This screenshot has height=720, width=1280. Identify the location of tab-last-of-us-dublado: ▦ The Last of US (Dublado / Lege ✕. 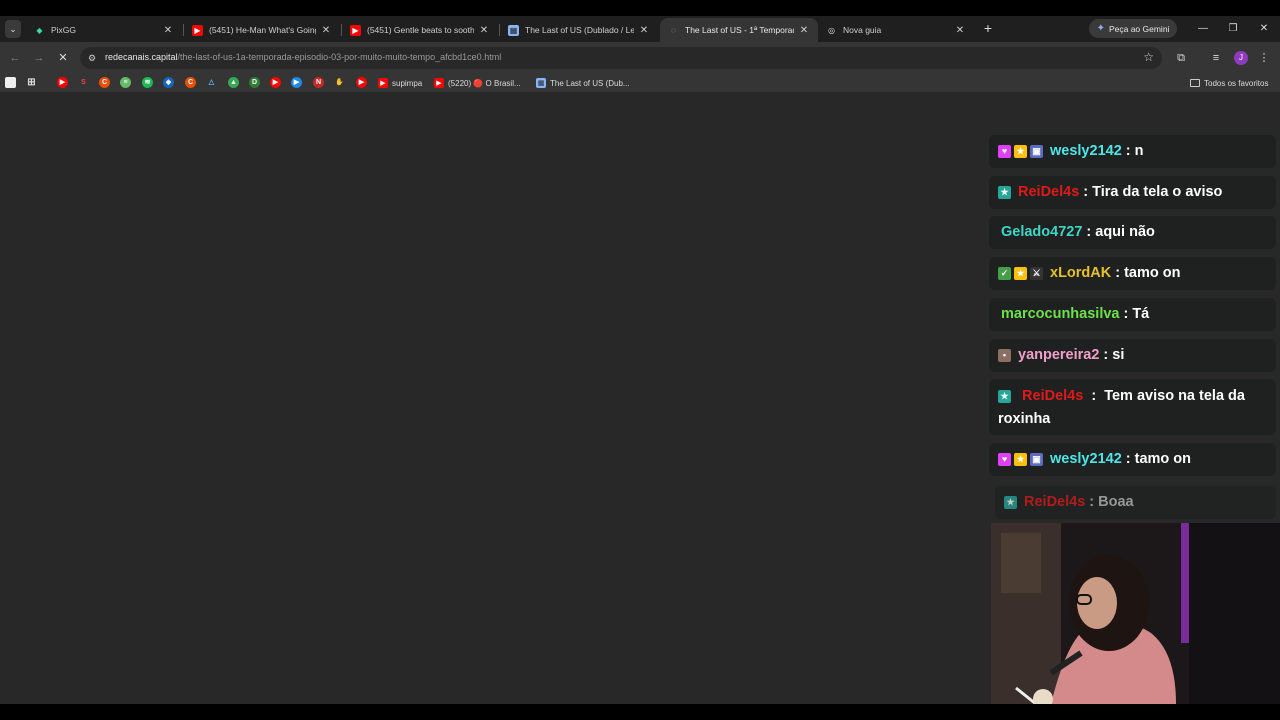
(579, 30).